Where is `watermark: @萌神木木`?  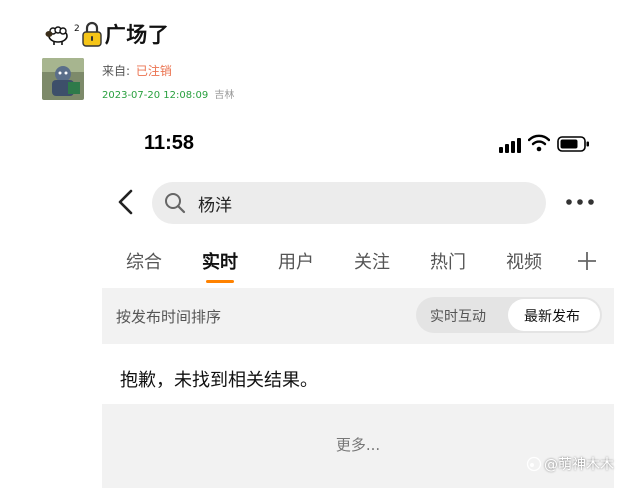 watermark: @萌神木木 is located at coordinates (570, 464).